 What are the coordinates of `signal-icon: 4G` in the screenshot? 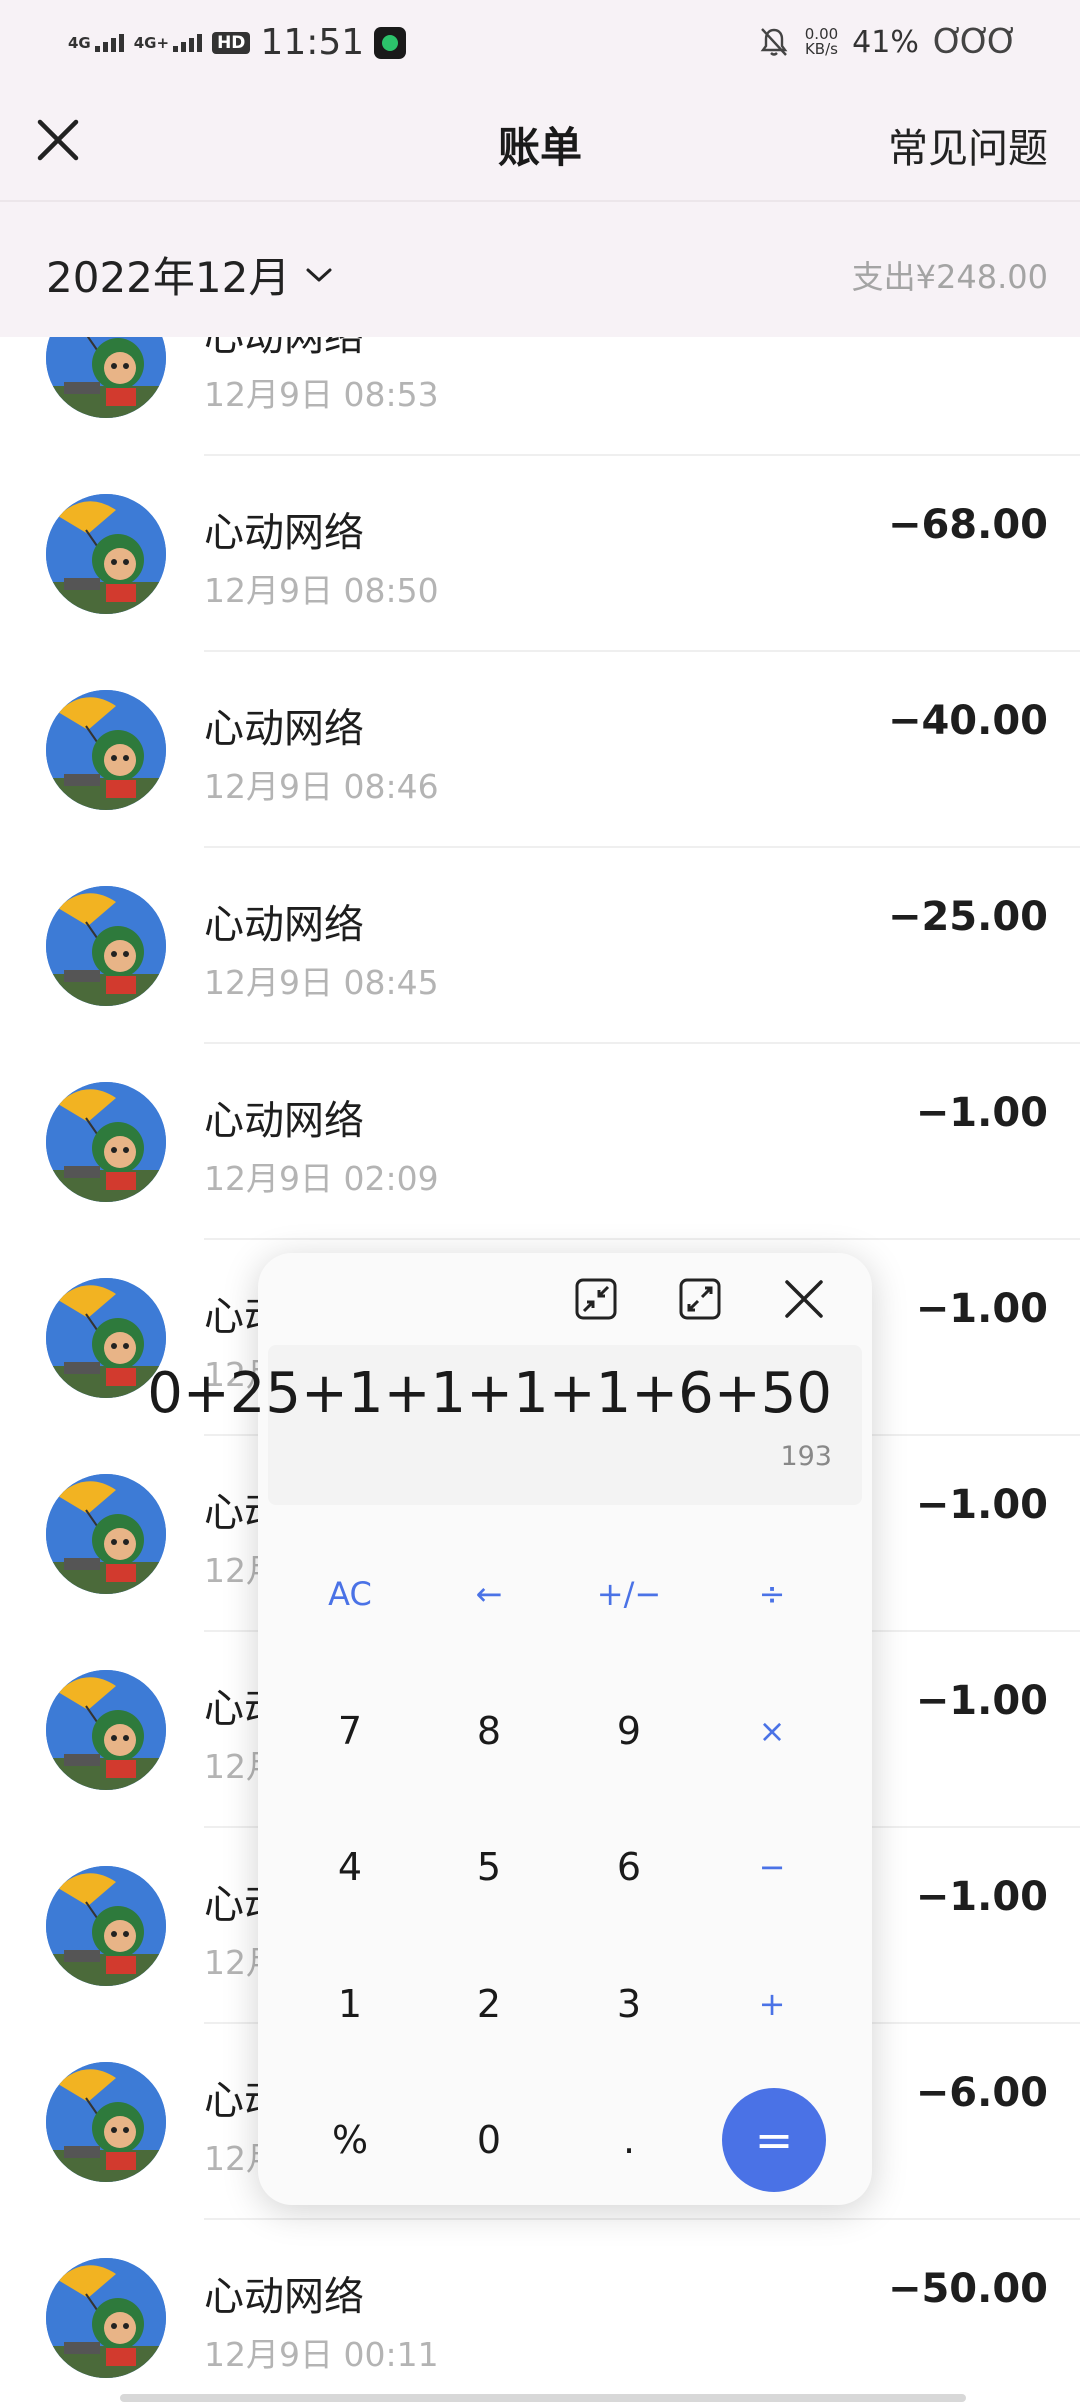 It's located at (96, 42).